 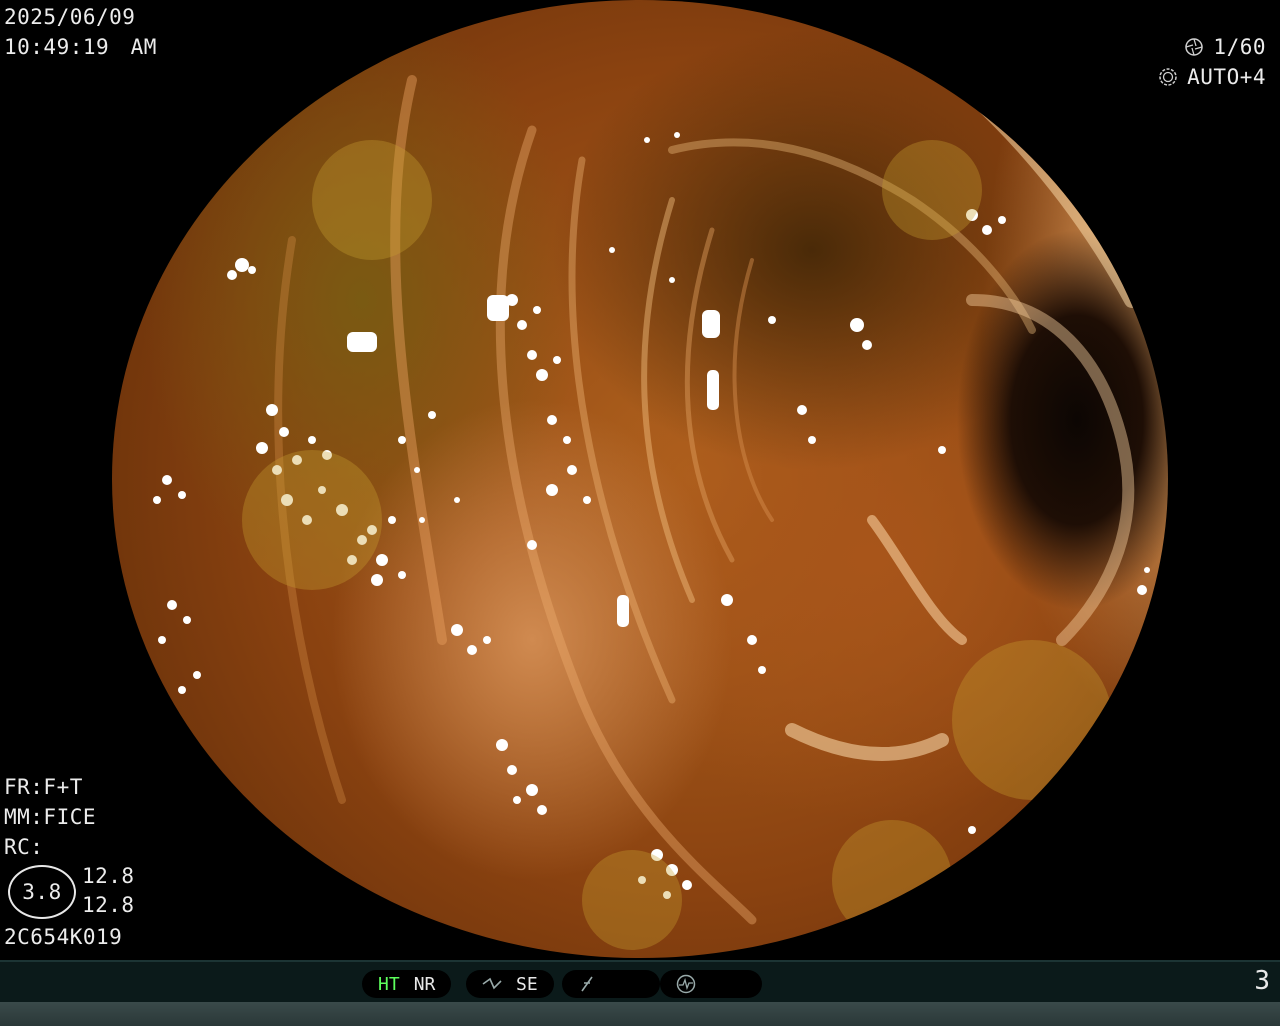 I want to click on ht-nr-pill: HT NR, so click(x=407, y=984).